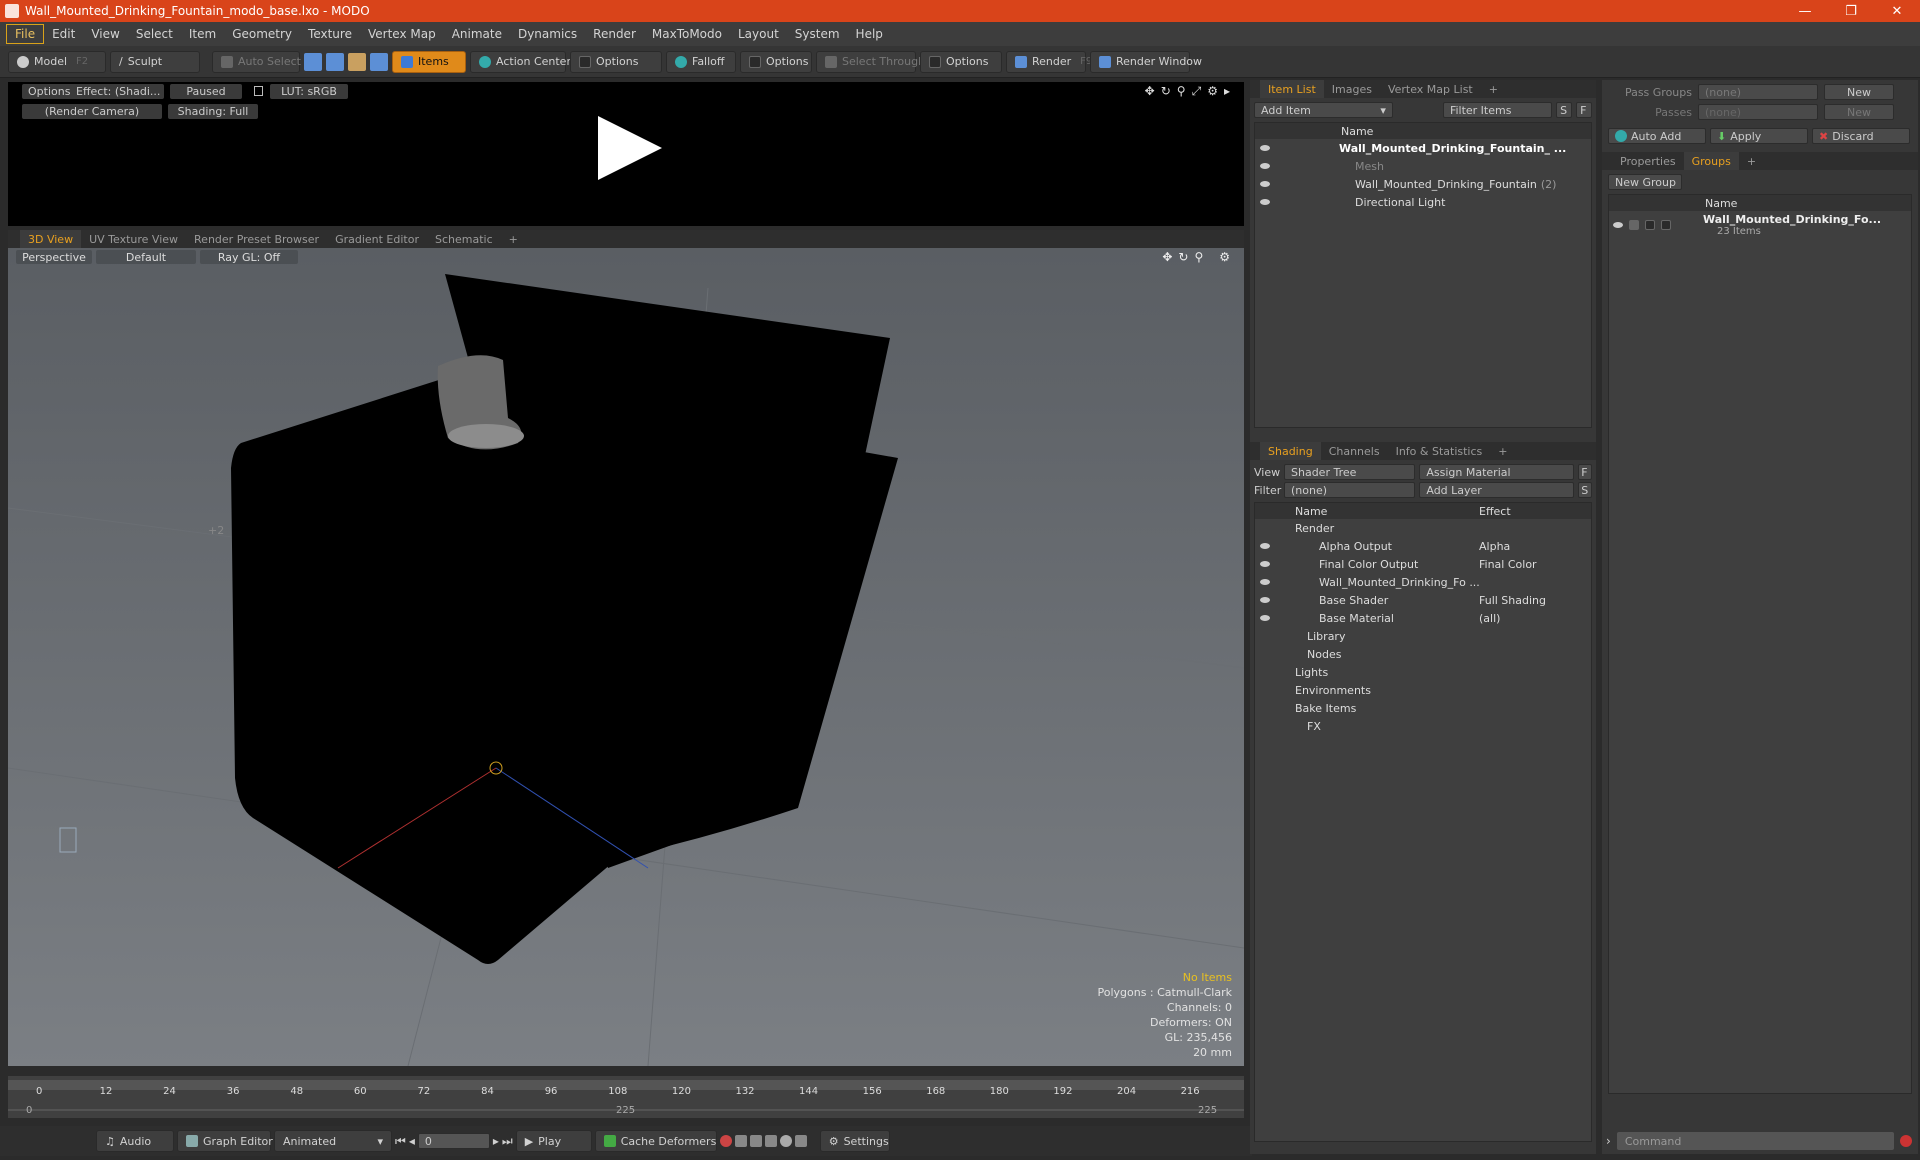 This screenshot has height=1160, width=1920. Describe the element at coordinates (57, 61) in the screenshot. I see `model-mode-button: Model F2` at that location.